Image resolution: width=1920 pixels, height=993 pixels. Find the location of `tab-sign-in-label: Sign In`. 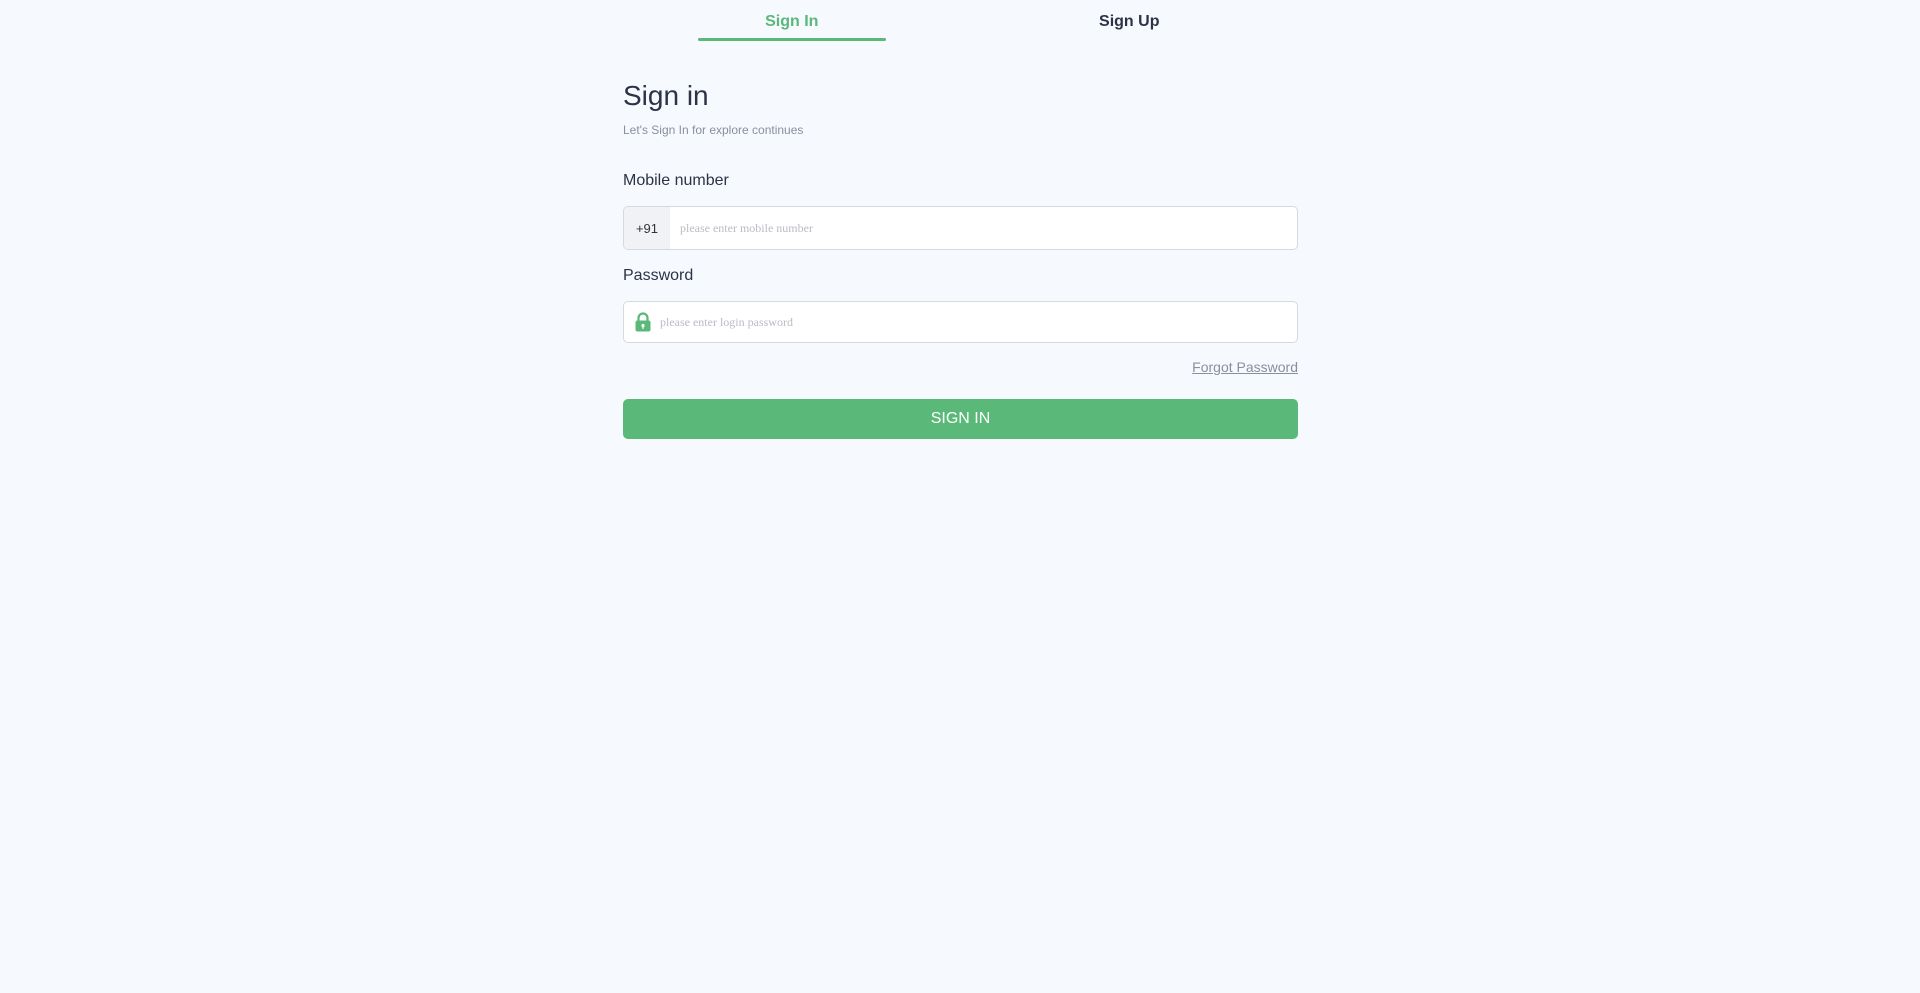

tab-sign-in-label: Sign In is located at coordinates (792, 21).